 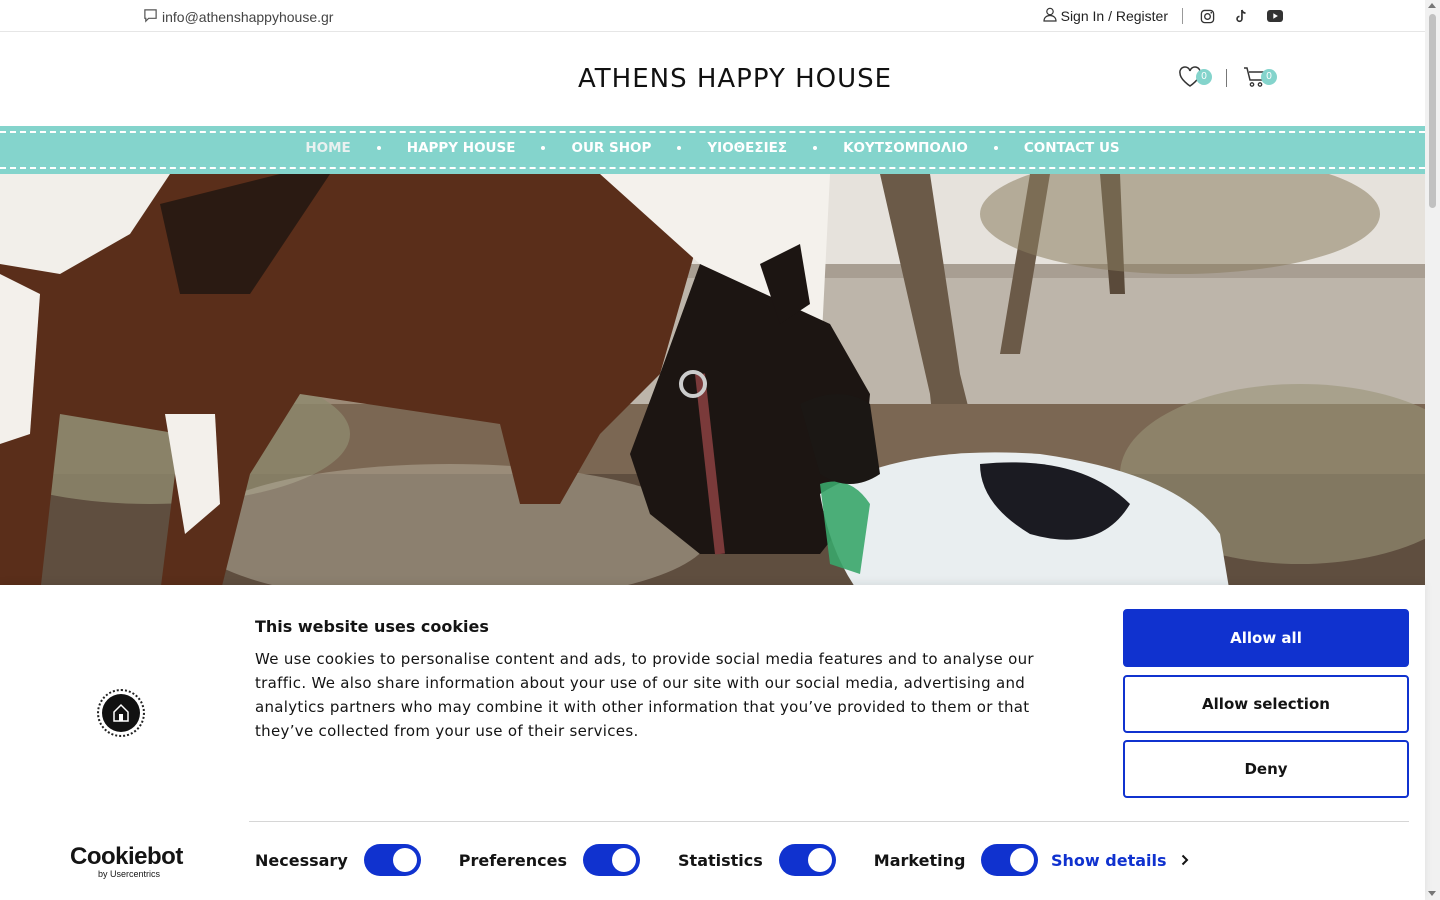 I want to click on house-icon, so click(x=121, y=712).